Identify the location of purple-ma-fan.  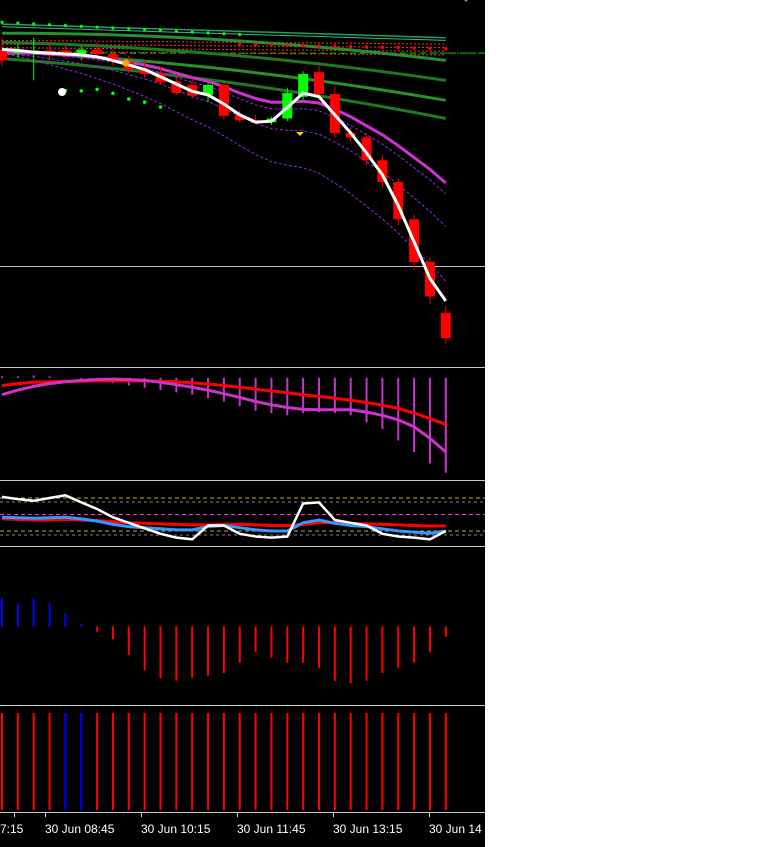
(224, 139).